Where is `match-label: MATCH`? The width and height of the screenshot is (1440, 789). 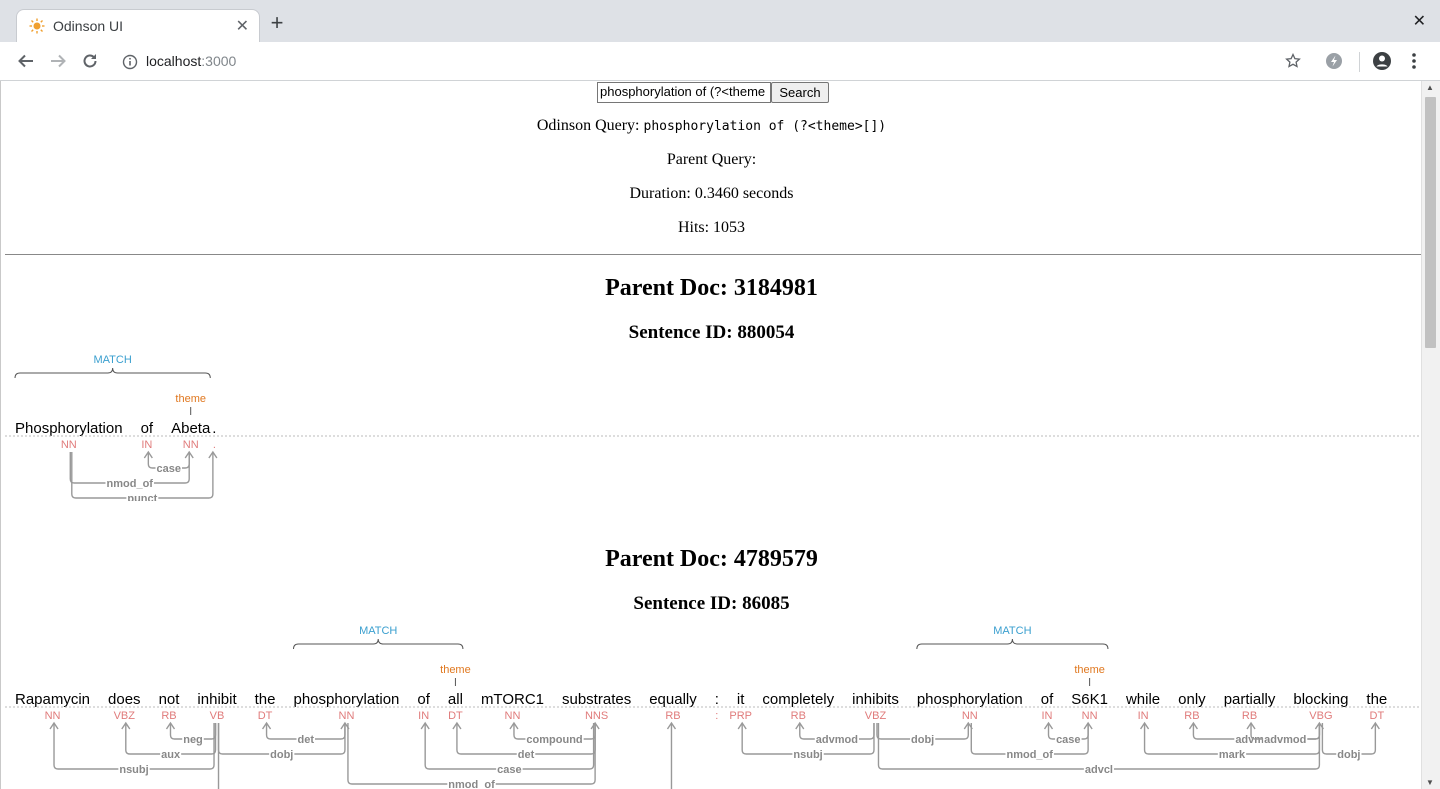
match-label: MATCH is located at coordinates (113, 360).